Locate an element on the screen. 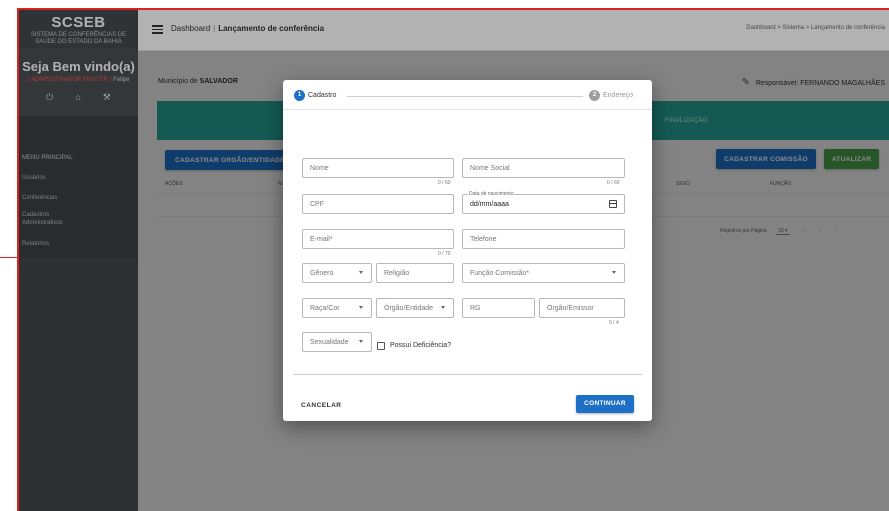  cpf-field: CPF is located at coordinates (378, 204).